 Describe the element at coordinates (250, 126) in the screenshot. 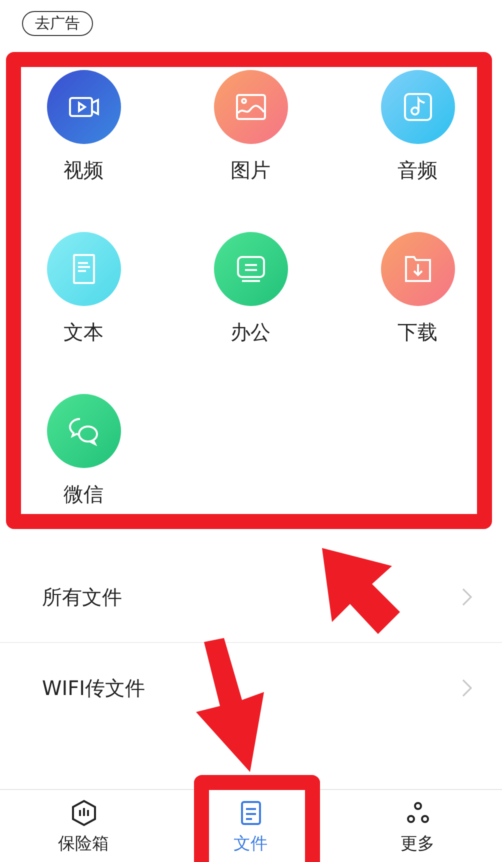

I see `category-item: 图片` at that location.